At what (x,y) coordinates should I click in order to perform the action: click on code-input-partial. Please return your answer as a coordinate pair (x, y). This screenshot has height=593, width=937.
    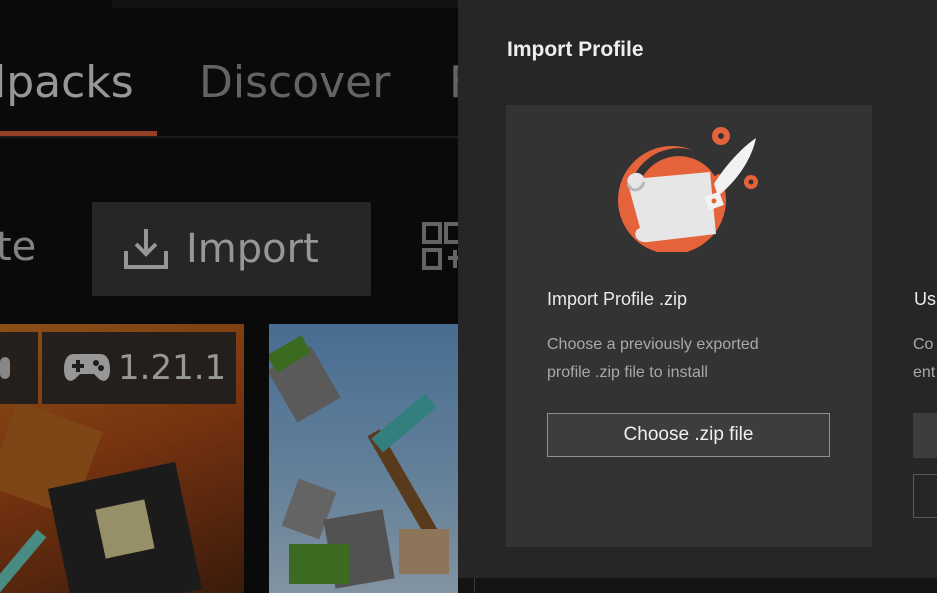
    Looking at the image, I should click on (925, 435).